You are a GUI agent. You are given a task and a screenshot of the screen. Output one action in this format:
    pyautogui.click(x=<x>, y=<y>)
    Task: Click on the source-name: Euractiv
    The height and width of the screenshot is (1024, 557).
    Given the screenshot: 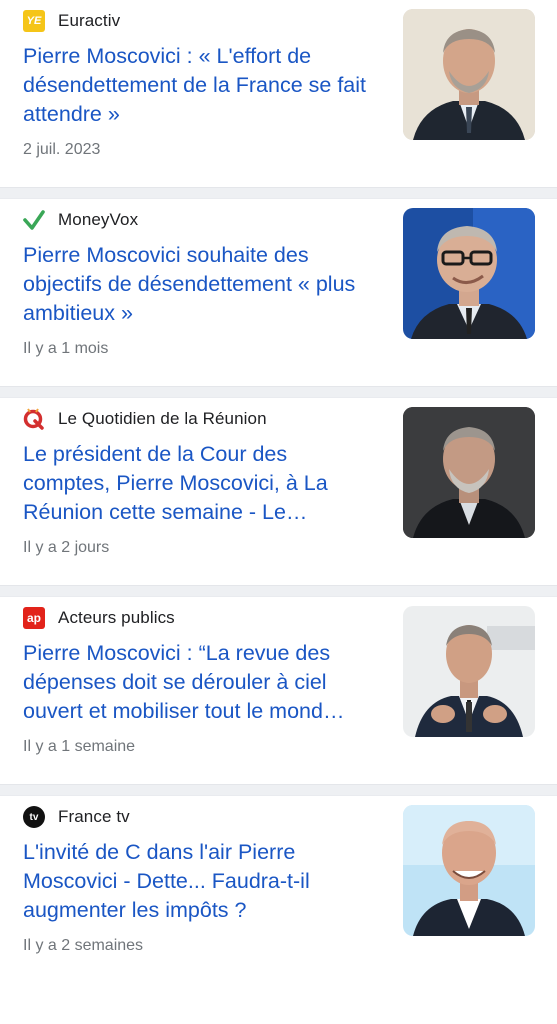 What is the action you would take?
    pyautogui.click(x=89, y=20)
    